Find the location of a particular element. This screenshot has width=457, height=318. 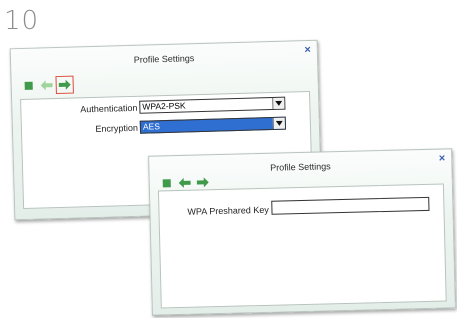

authentication-label: Authentication is located at coordinates (109, 108).